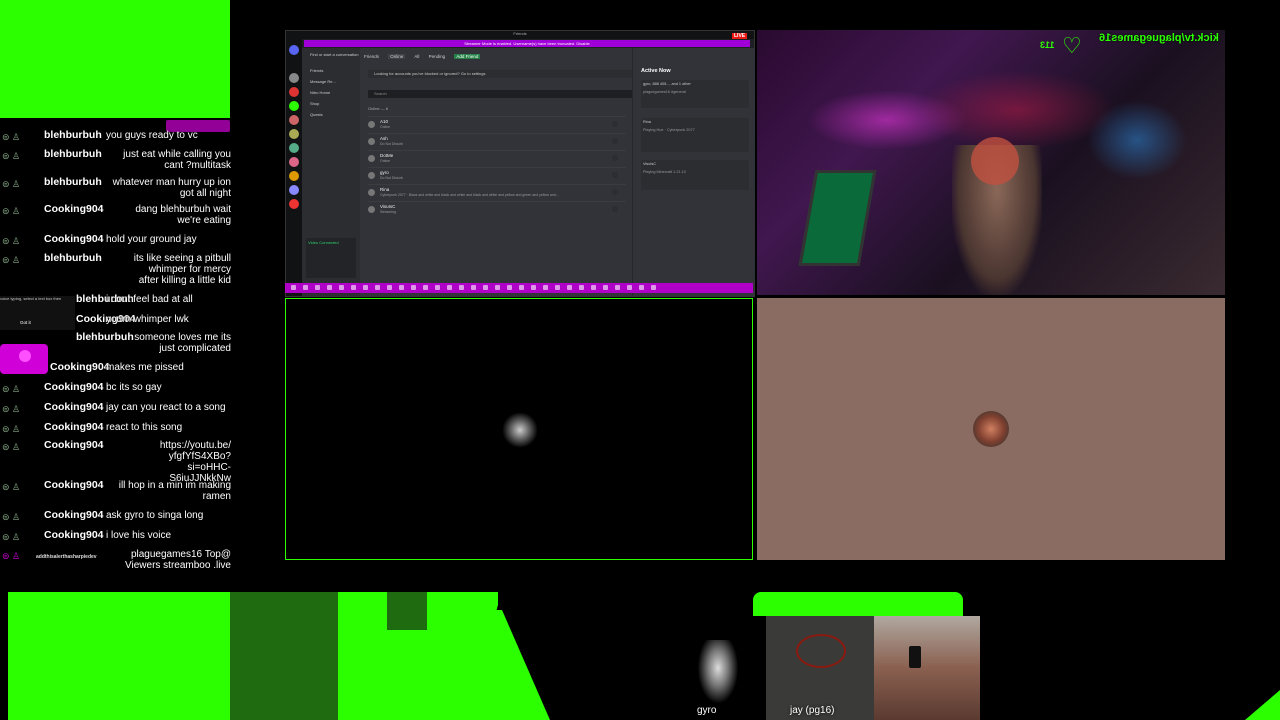 The height and width of the screenshot is (720, 1280). I want to click on chat-username: addthisalerthasharpiedev, so click(66, 557).